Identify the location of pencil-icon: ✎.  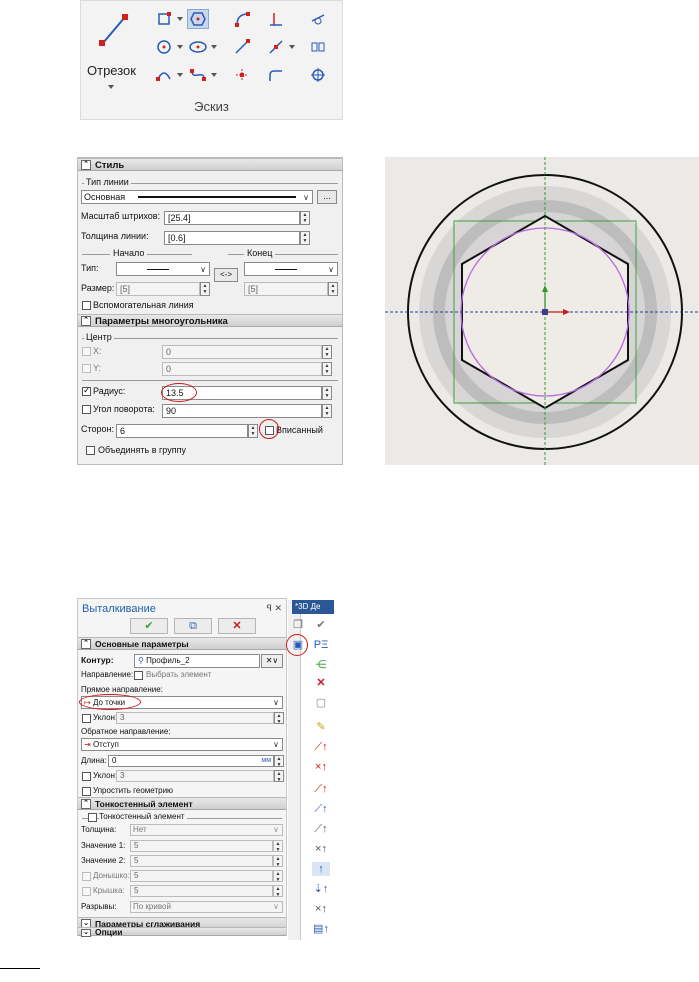
(321, 727).